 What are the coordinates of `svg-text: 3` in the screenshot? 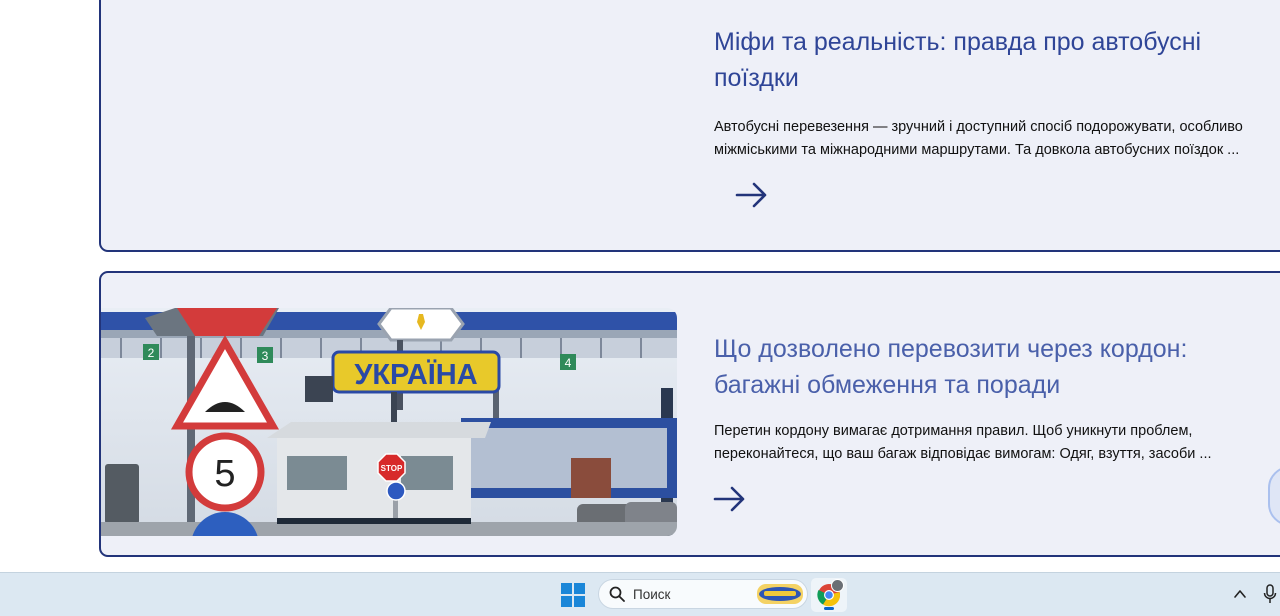 It's located at (265, 356).